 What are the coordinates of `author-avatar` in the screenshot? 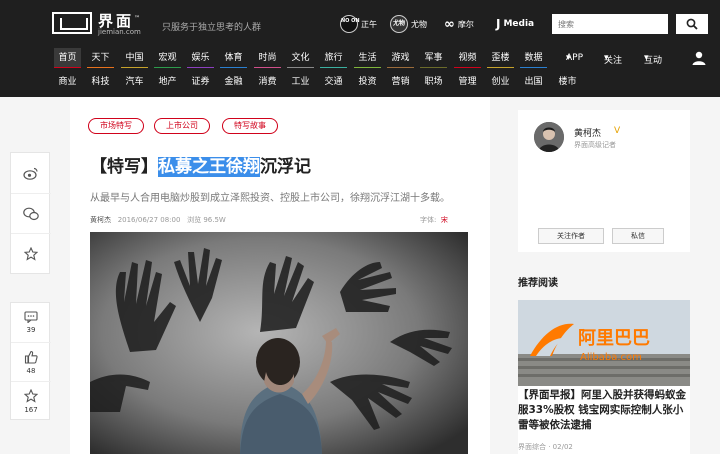 It's located at (549, 137).